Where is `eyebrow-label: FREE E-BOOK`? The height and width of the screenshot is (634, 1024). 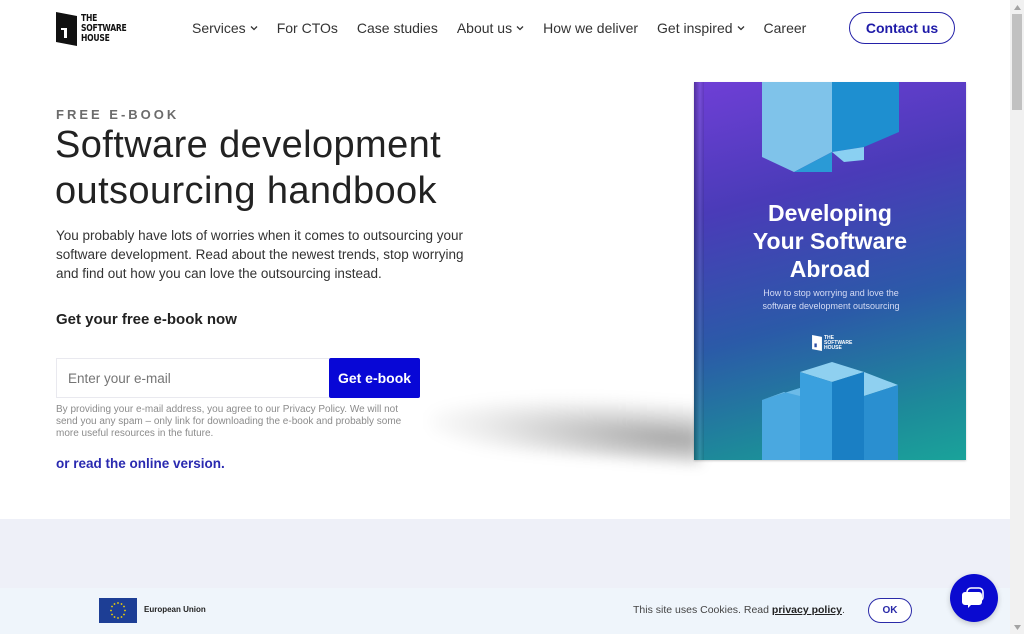 eyebrow-label: FREE E-BOOK is located at coordinates (118, 114).